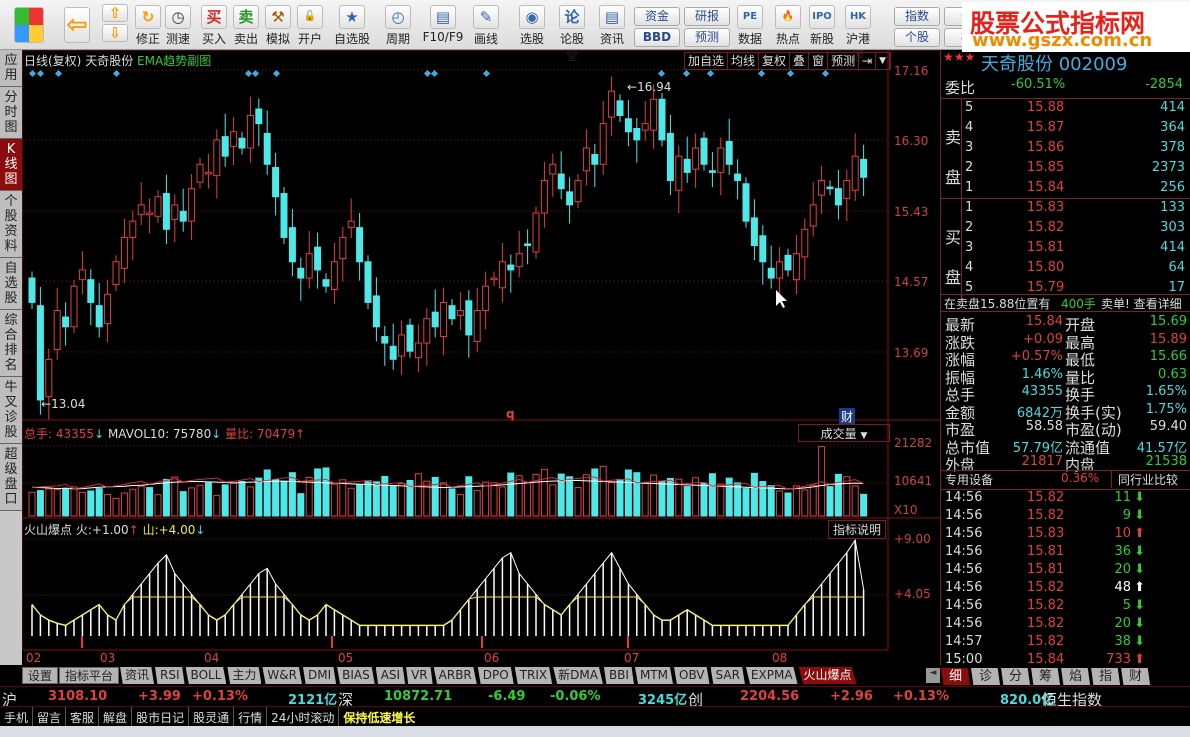 Image resolution: width=1190 pixels, height=737 pixels. I want to click on detail-tab-0: 细, so click(956, 676).